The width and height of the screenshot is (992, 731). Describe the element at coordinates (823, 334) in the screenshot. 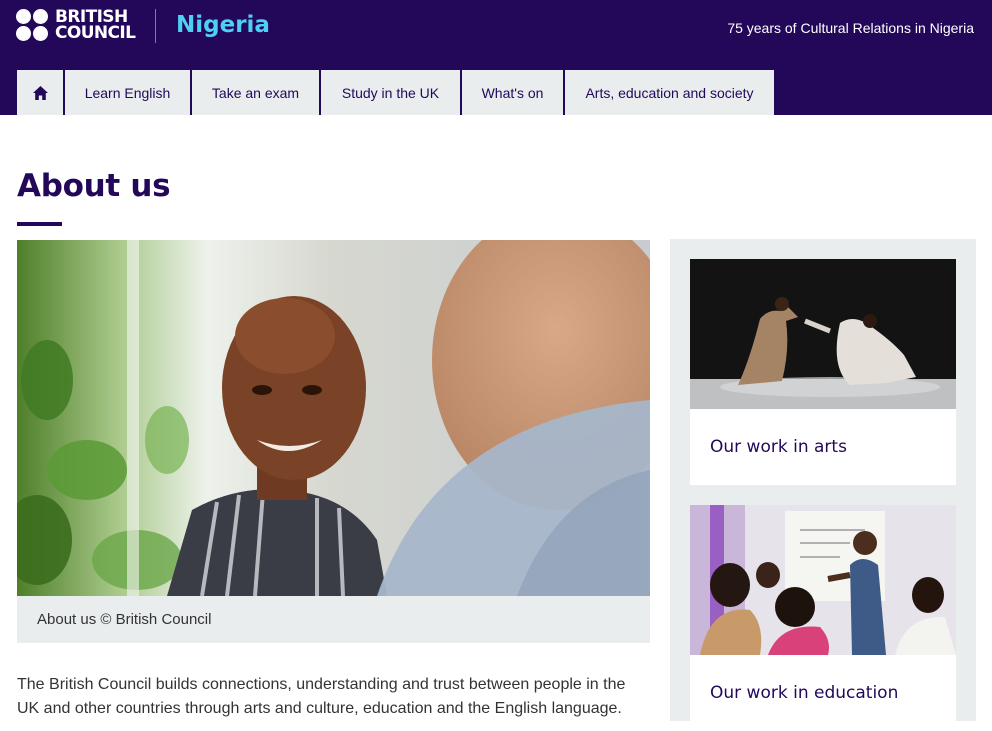

I see `card-arts-image` at that location.